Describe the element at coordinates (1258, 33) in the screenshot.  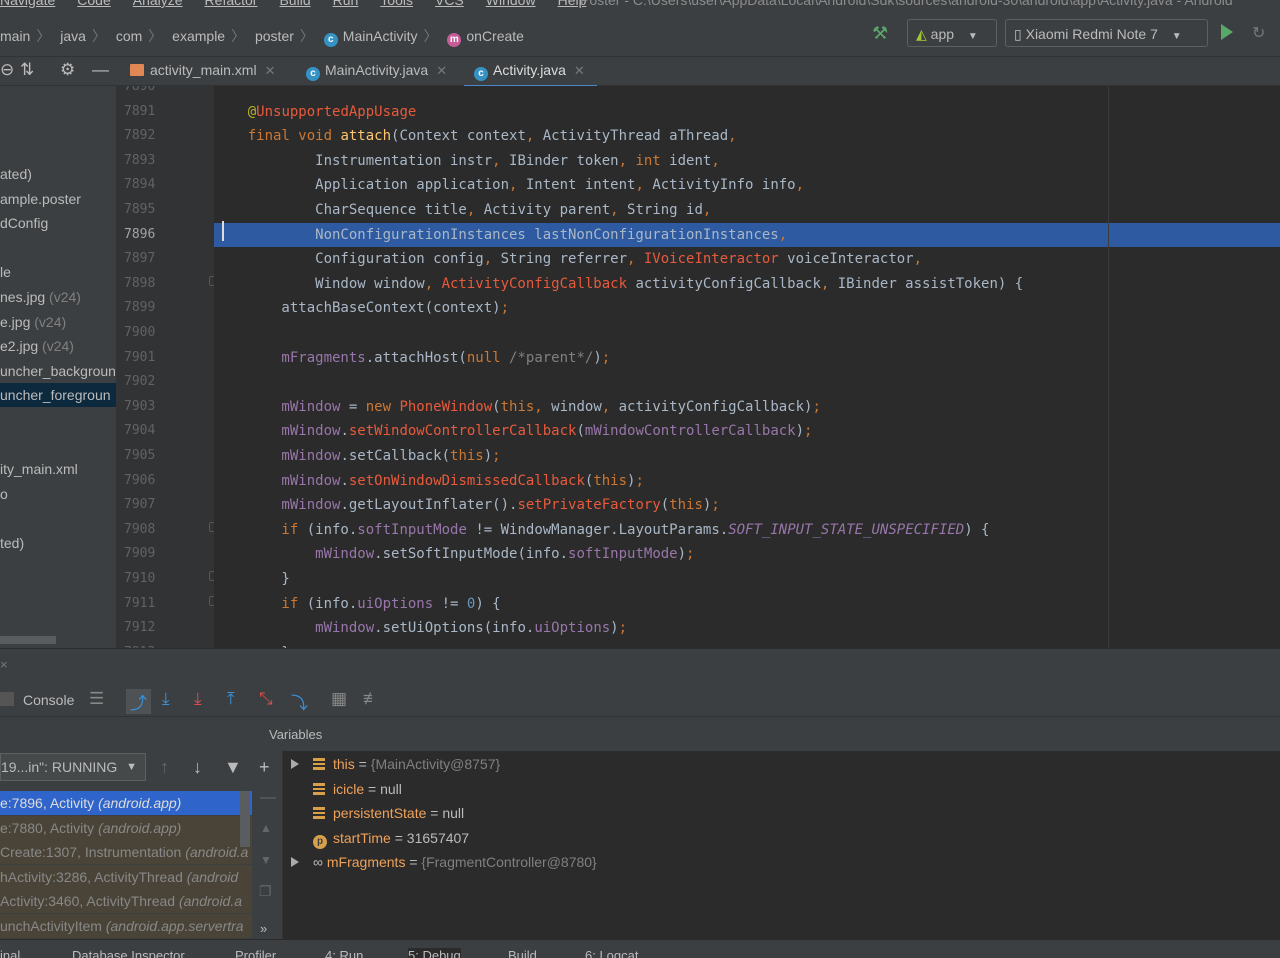
I see `rerun-icon: ↻` at that location.